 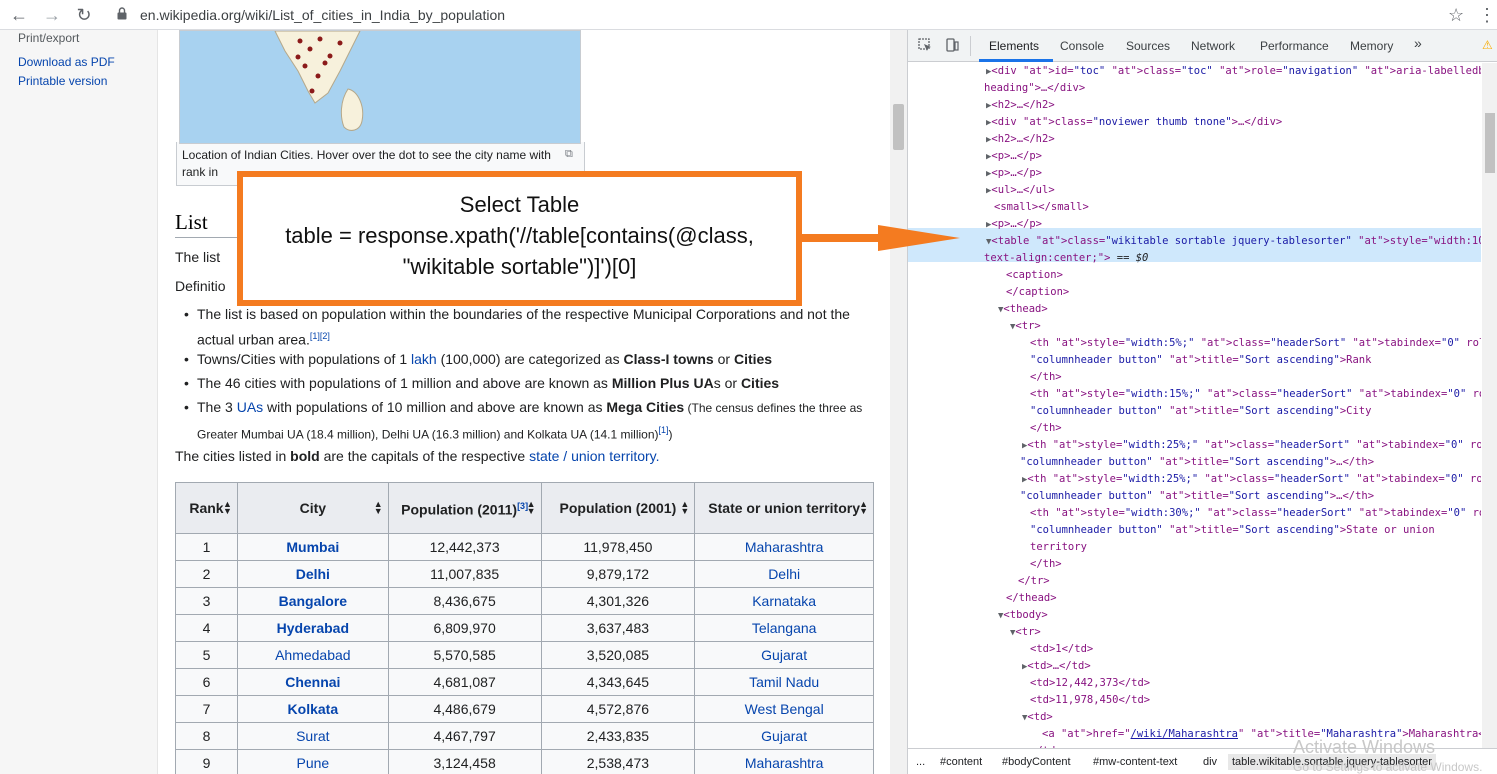 I want to click on state-cell: Karnataka, so click(x=784, y=601).